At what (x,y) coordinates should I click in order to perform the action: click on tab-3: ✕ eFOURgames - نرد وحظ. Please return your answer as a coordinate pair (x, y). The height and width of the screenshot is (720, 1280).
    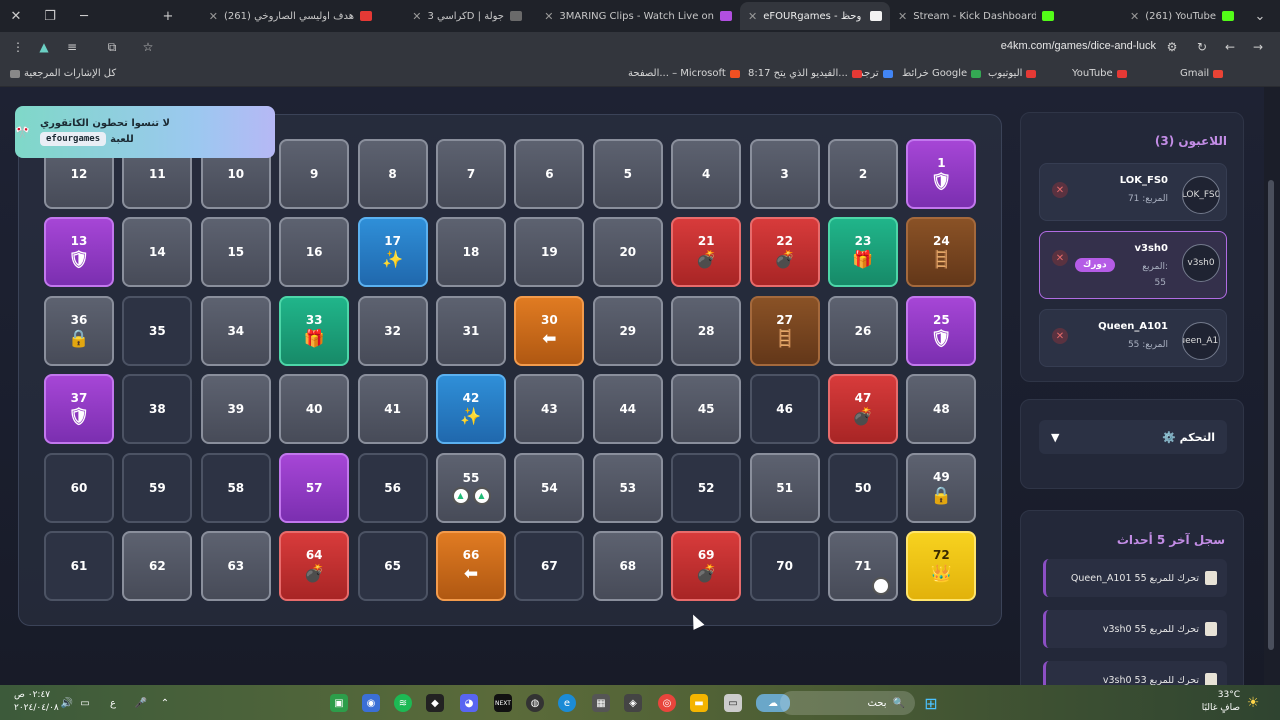
    Looking at the image, I should click on (815, 16).